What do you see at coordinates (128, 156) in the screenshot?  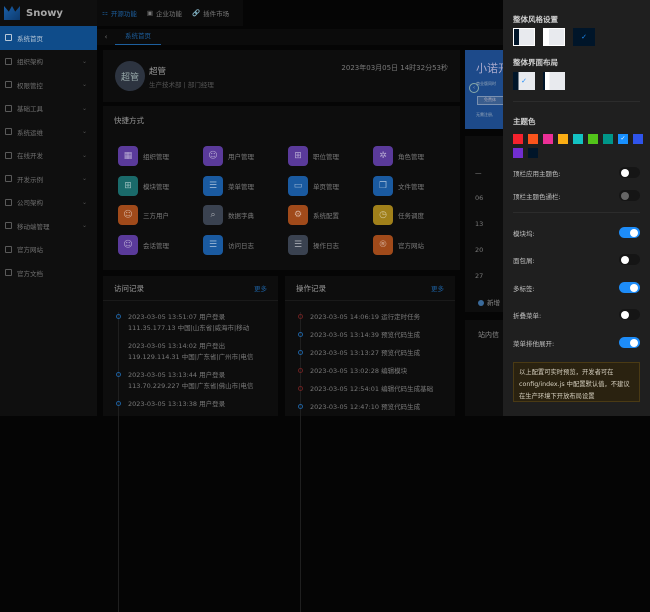 I see `shortcut-icon: ▦` at bounding box center [128, 156].